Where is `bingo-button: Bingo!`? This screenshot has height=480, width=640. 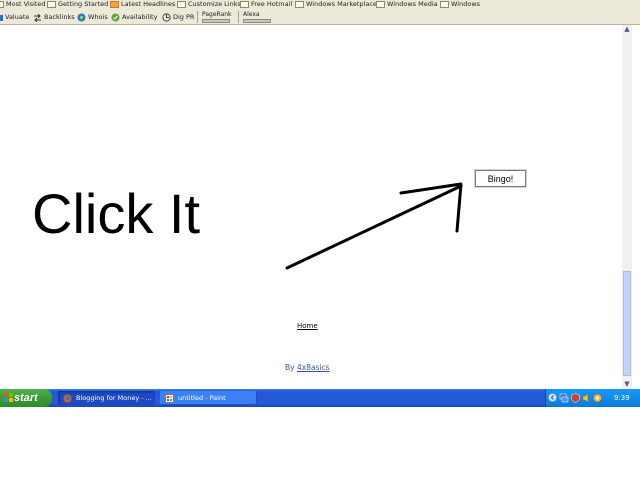 bingo-button: Bingo! is located at coordinates (500, 178).